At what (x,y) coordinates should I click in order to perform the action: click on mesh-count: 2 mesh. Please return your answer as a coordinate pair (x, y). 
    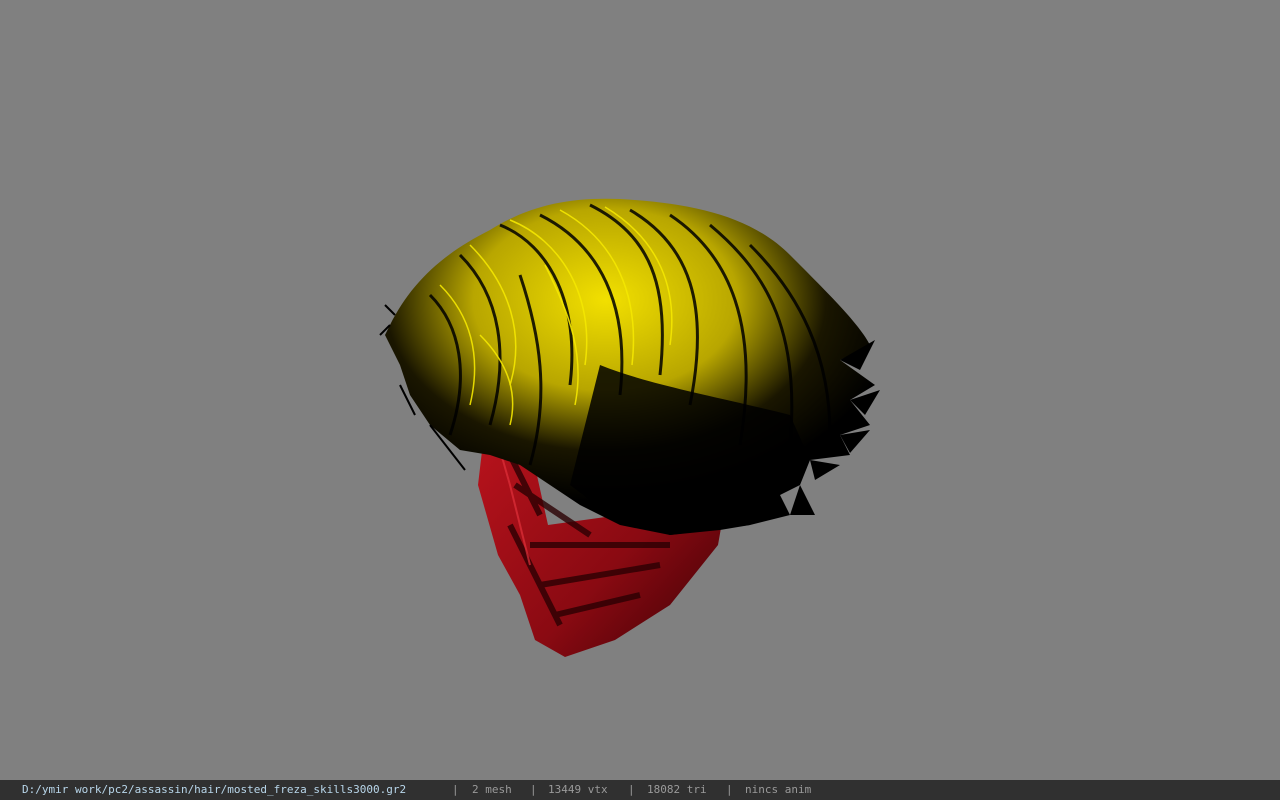
    Looking at the image, I should click on (492, 789).